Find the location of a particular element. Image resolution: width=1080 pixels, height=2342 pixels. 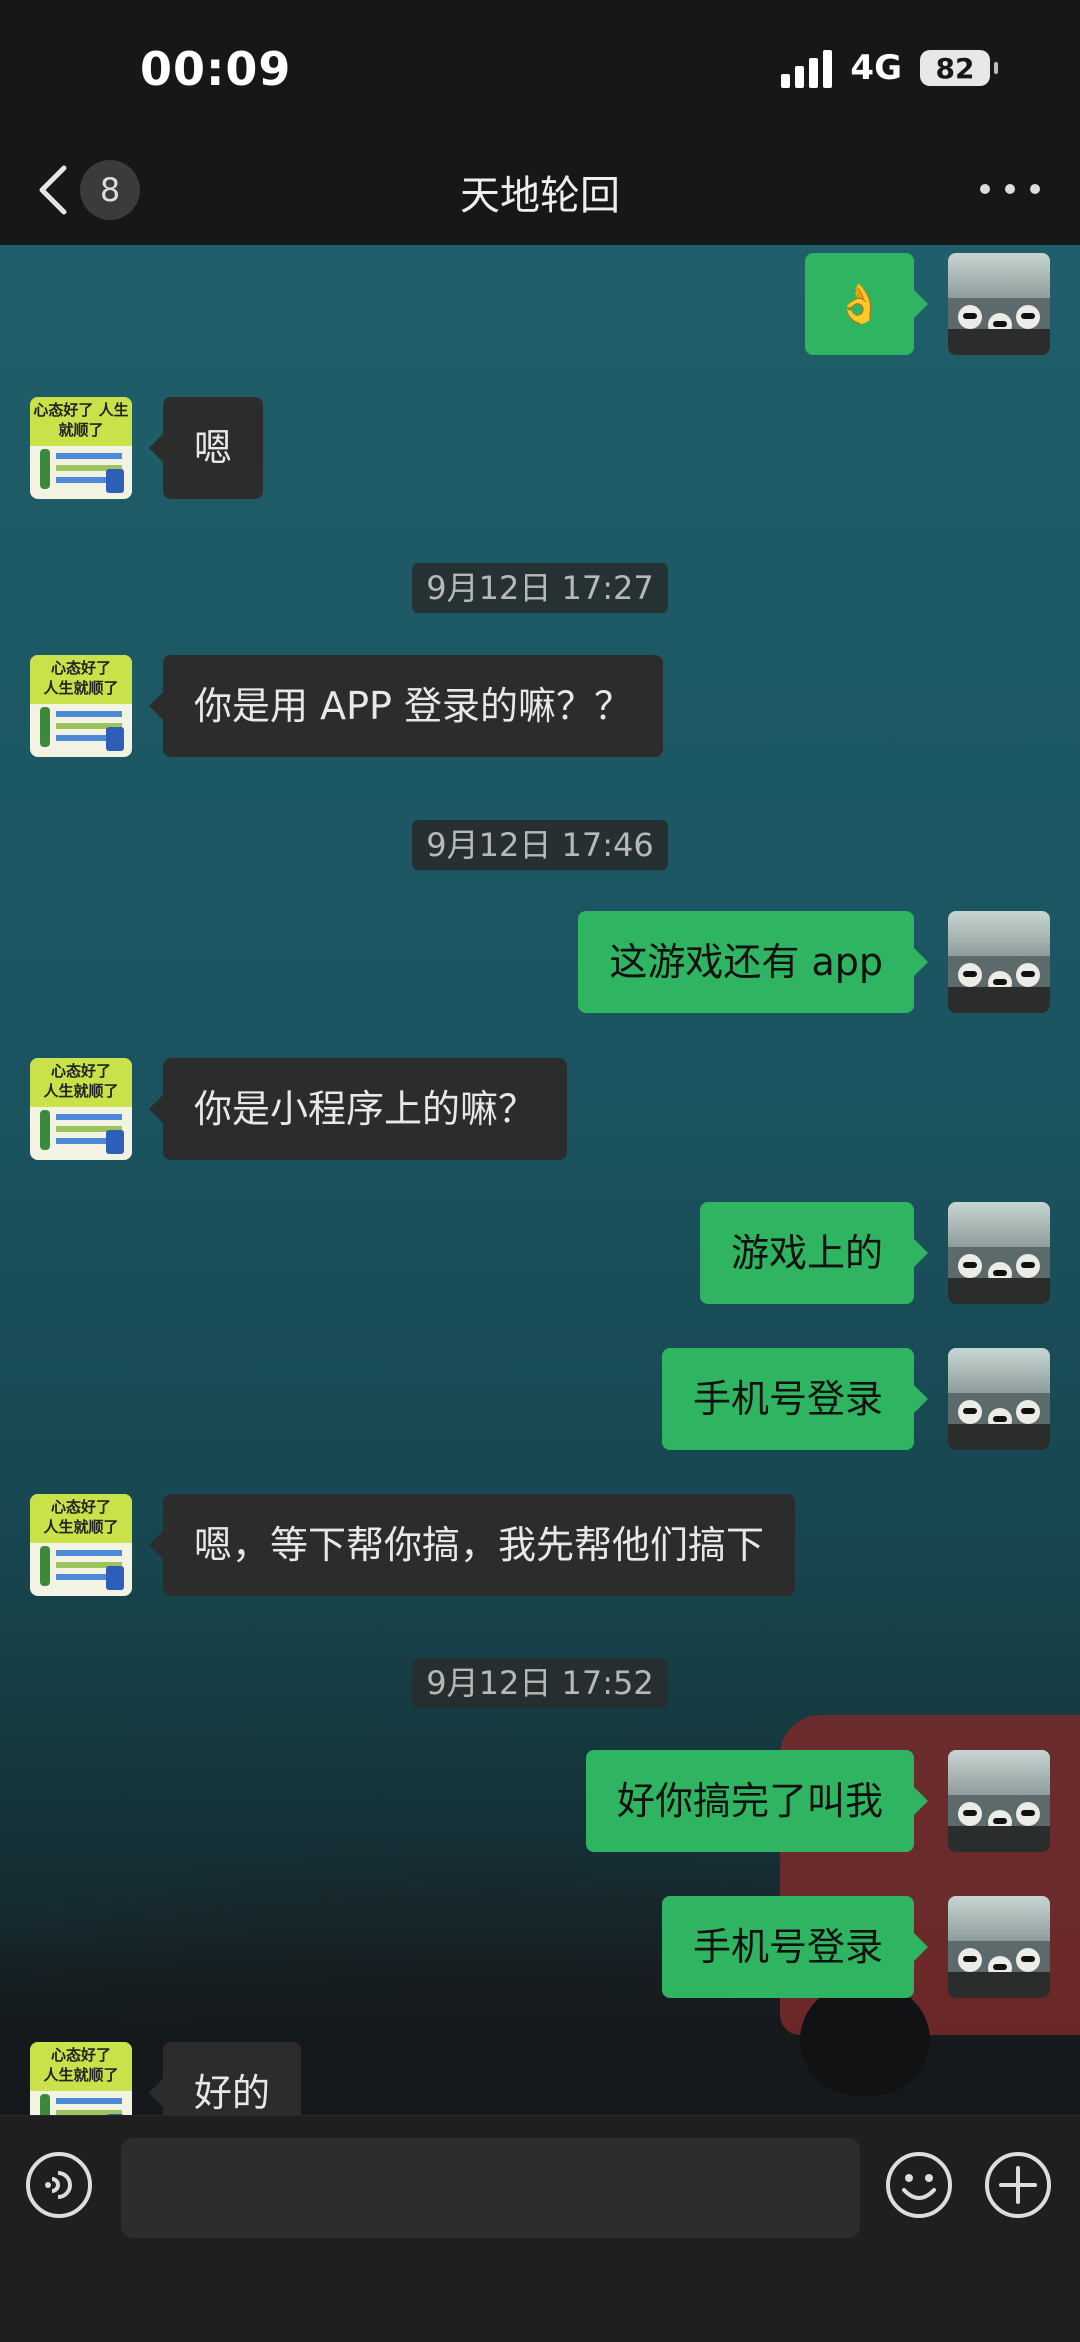

more-dots-icon is located at coordinates (985, 189).